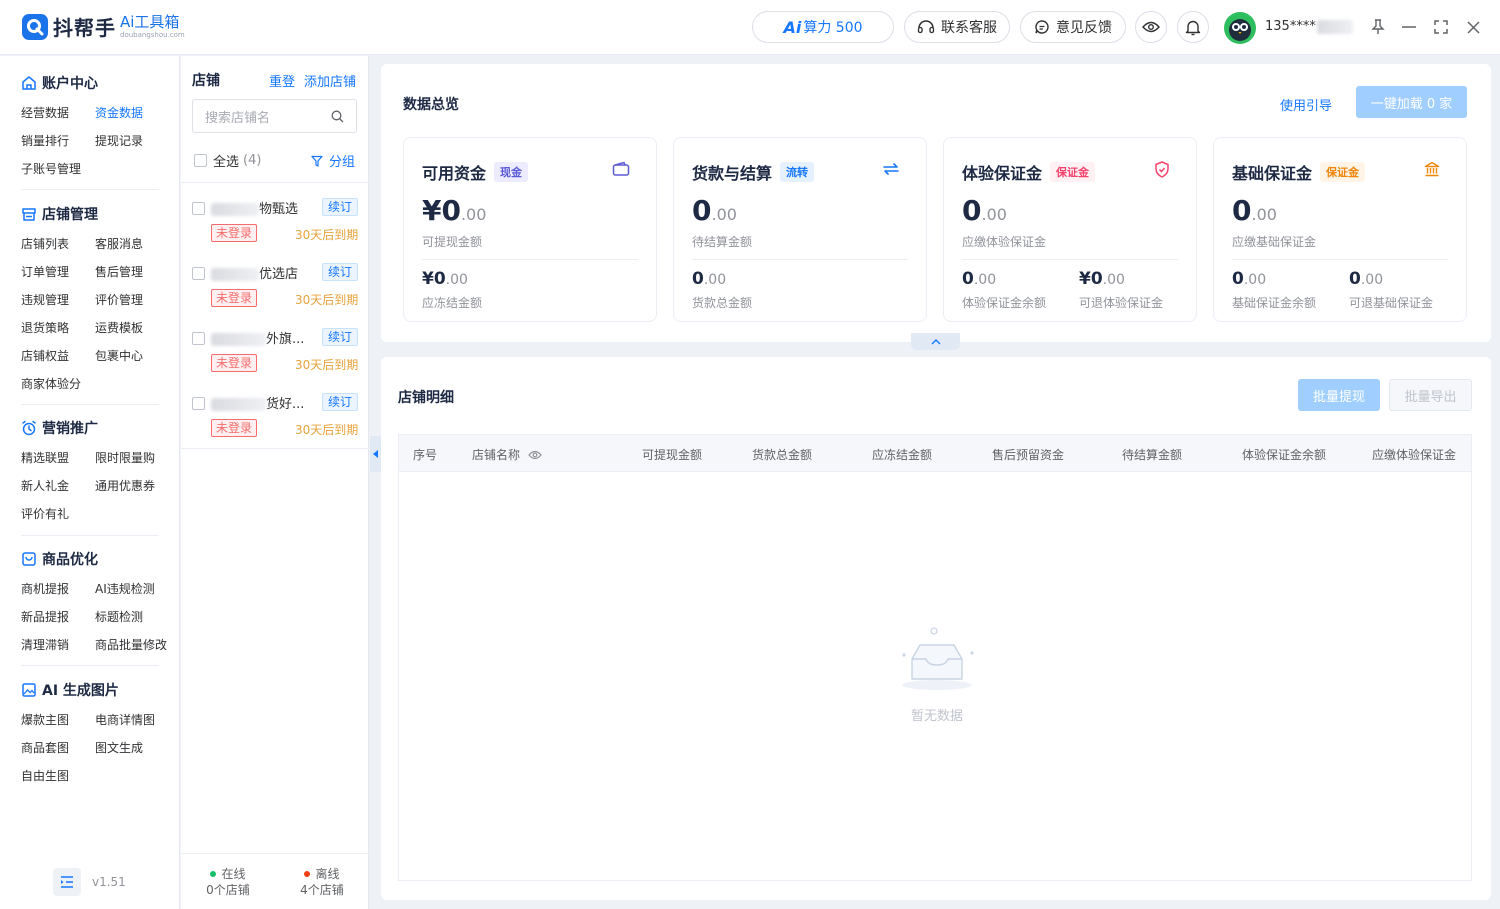  Describe the element at coordinates (45, 616) in the screenshot. I see `nav-item-new-product: 新品提报` at that location.